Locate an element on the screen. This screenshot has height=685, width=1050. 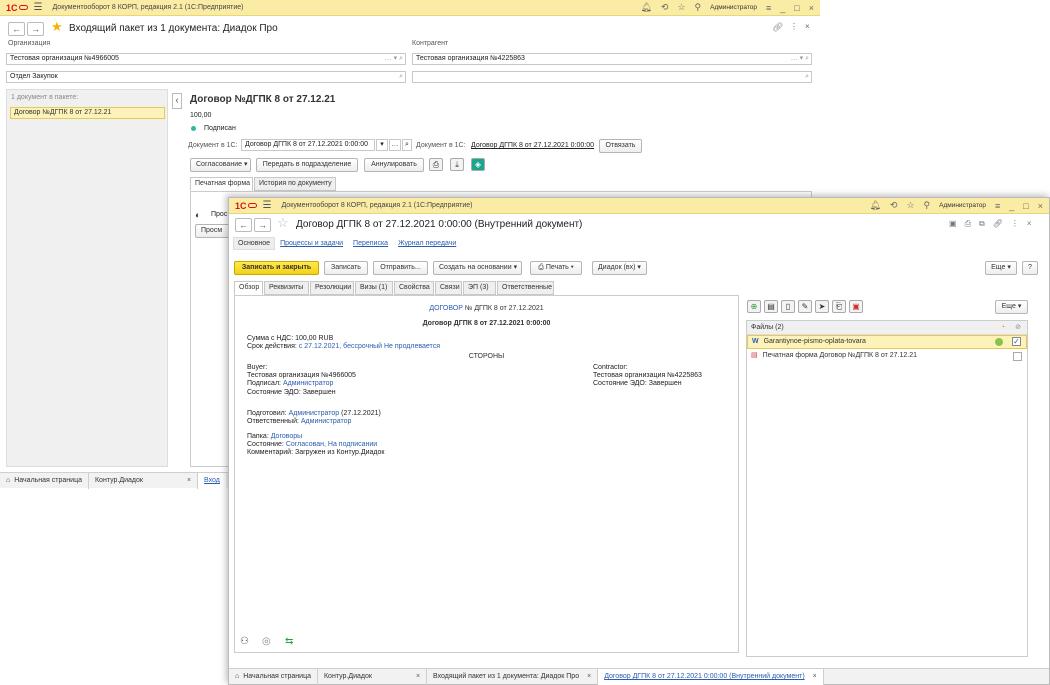
save-and-close-button: Записать и закрыть is located at coordinates (276, 268).